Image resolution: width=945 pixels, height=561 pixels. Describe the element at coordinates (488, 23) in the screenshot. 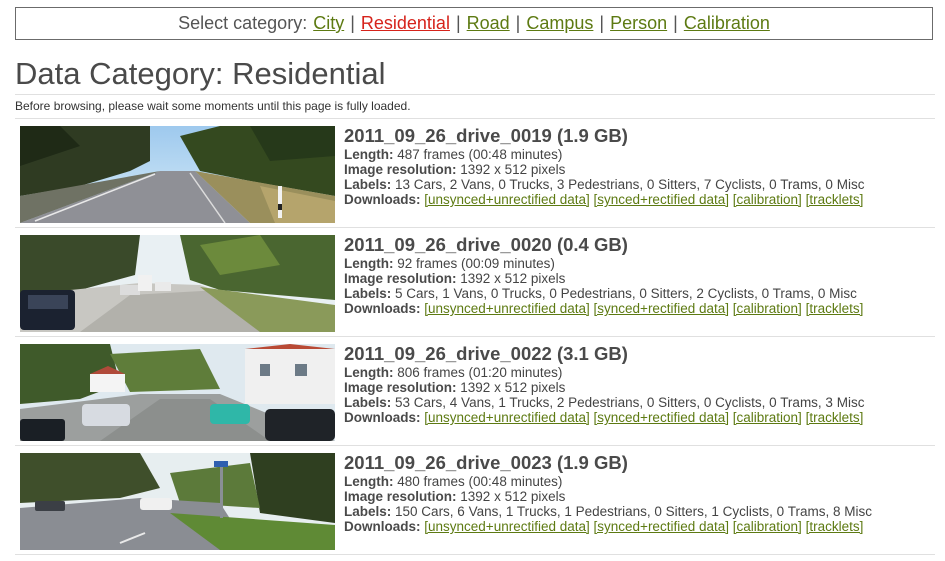

I see `category-link-road: Road` at that location.